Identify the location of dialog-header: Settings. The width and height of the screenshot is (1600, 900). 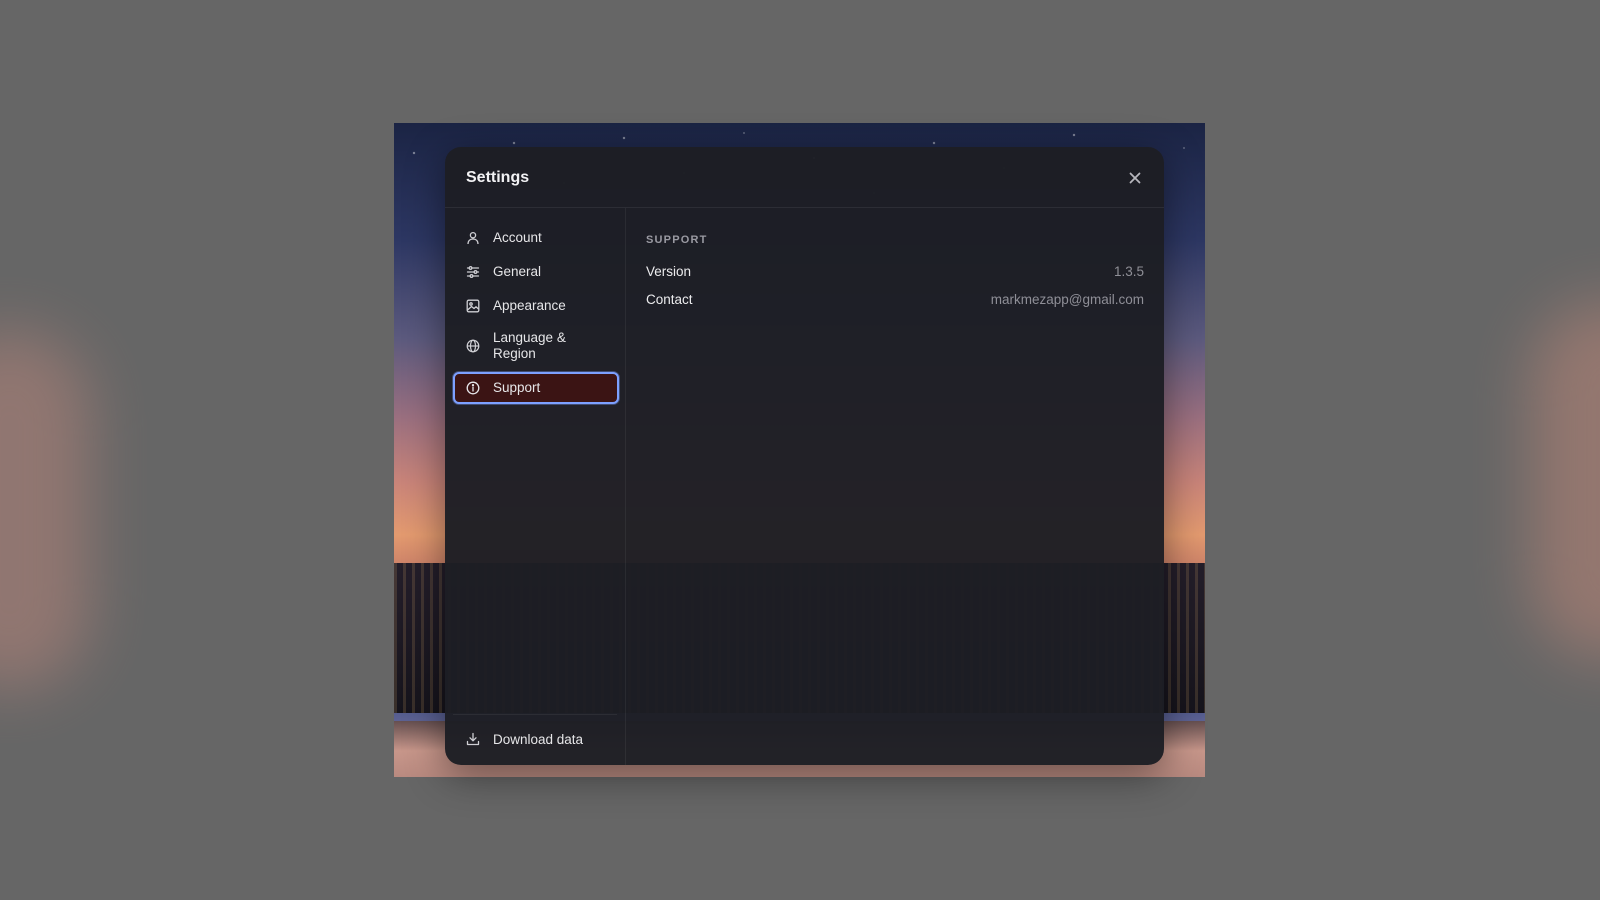
(804, 177).